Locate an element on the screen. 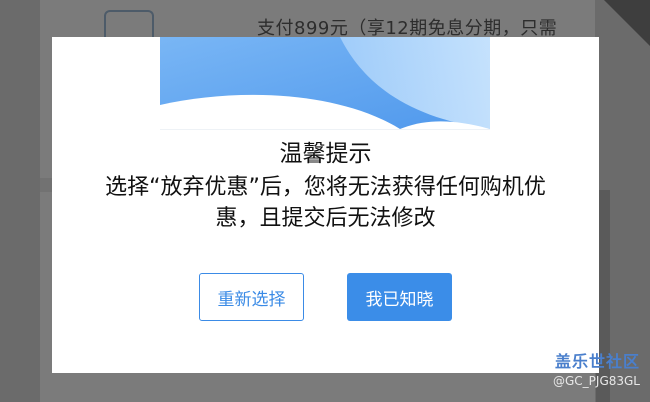 The image size is (650, 402). reselect-button: 重新选择 is located at coordinates (251, 297).